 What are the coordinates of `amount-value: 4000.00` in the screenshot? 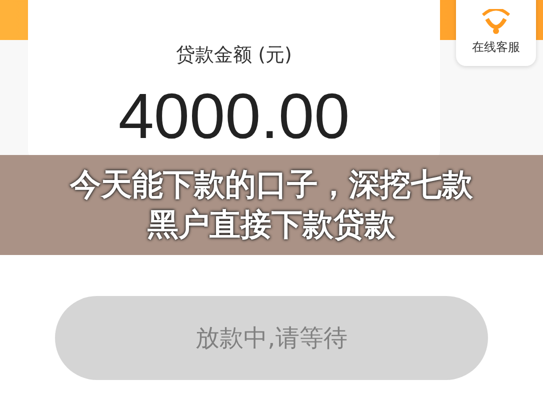 It's located at (234, 116).